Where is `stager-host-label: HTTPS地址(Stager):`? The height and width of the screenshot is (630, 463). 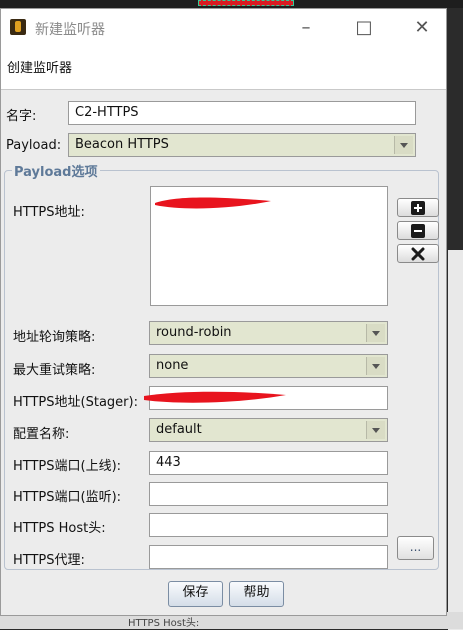 stager-host-label: HTTPS地址(Stager): is located at coordinates (75, 402).